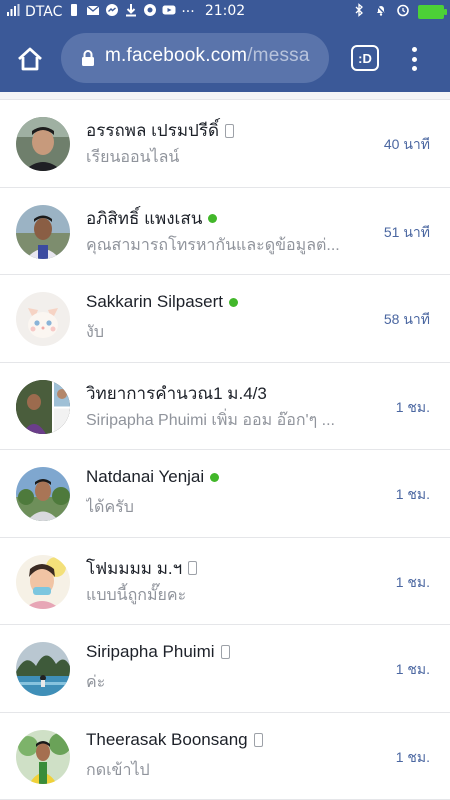 Image resolution: width=450 pixels, height=800 pixels. Describe the element at coordinates (225, 12) in the screenshot. I see `status-bar: DTAC ··· 21:02` at that location.